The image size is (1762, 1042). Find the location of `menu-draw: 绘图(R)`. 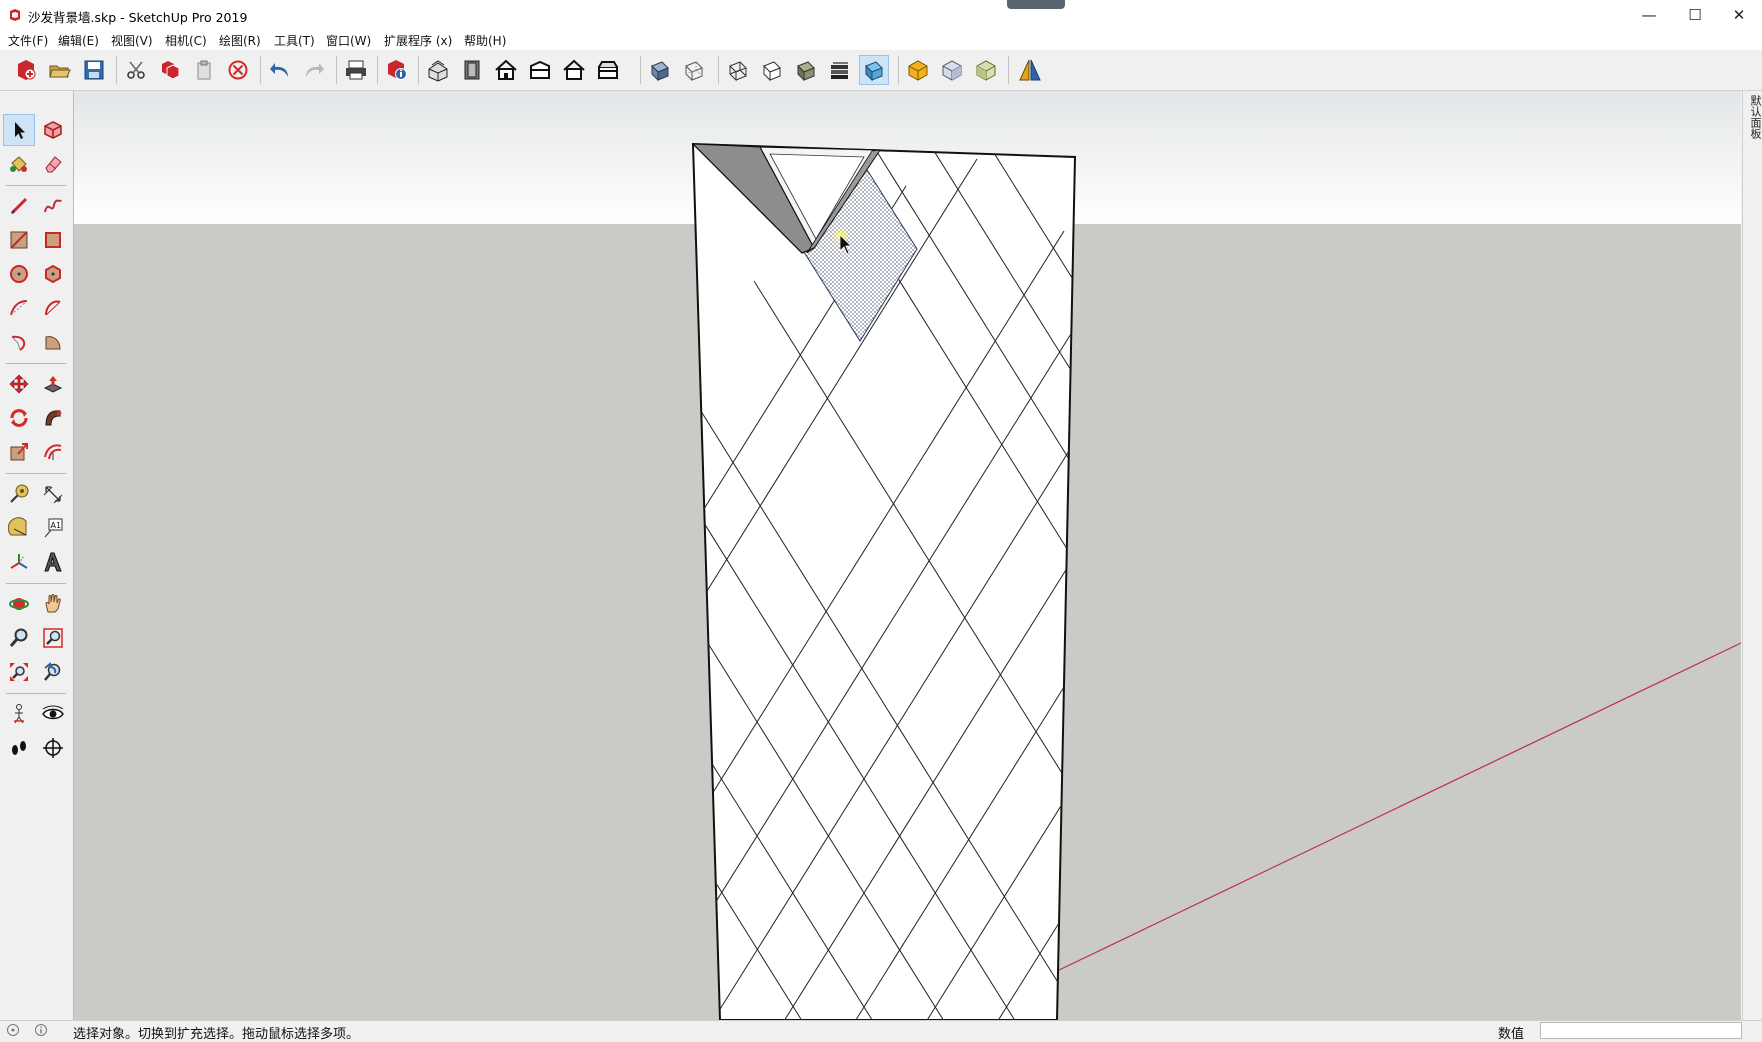

menu-draw: 绘图(R) is located at coordinates (240, 40).